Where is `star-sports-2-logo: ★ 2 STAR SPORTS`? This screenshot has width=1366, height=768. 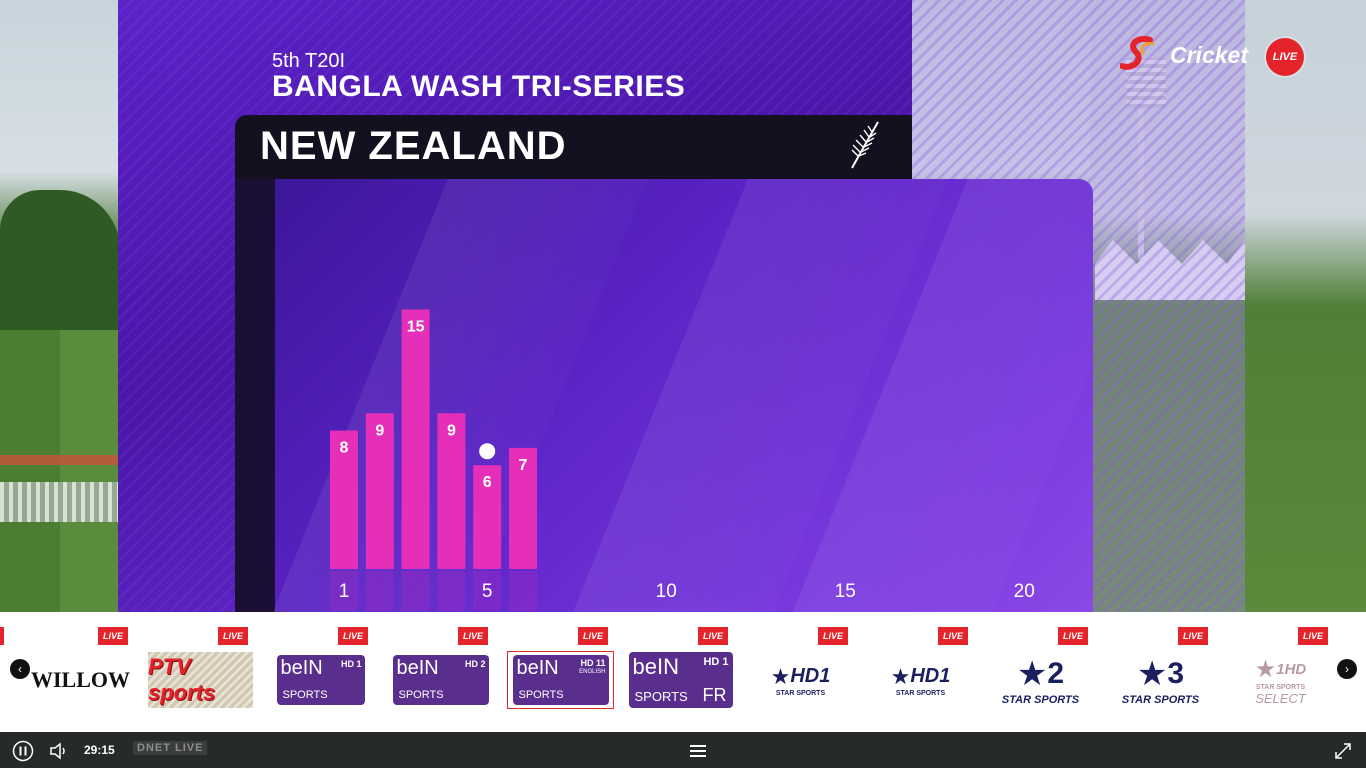
star-sports-2-logo: ★ 2 STAR SPORTS is located at coordinates (1040, 680).